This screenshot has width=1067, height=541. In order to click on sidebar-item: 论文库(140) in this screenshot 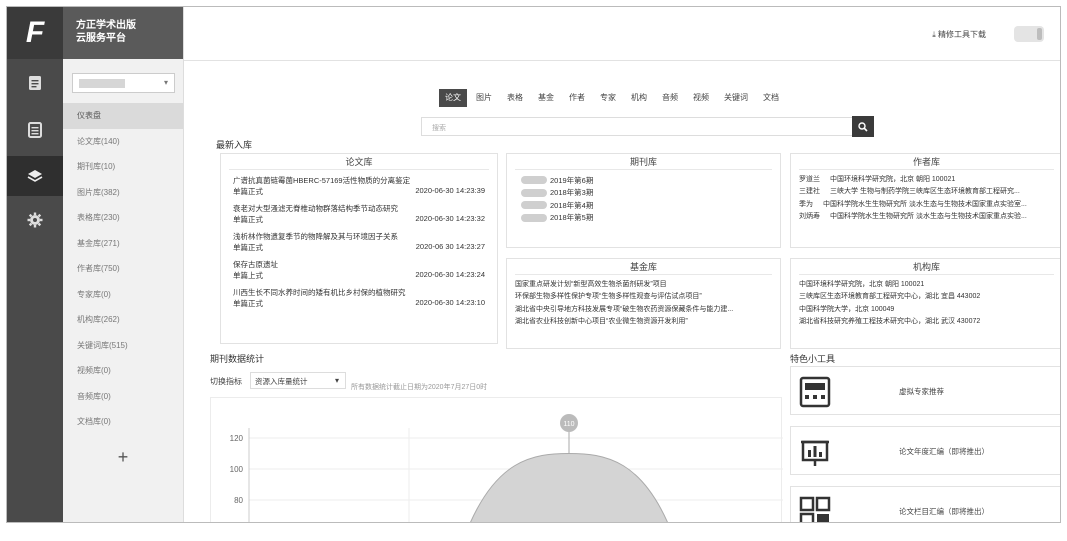, I will do `click(123, 142)`.